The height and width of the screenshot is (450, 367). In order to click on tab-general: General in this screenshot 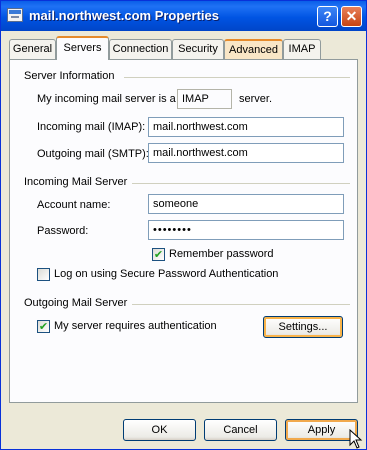, I will do `click(32, 49)`.